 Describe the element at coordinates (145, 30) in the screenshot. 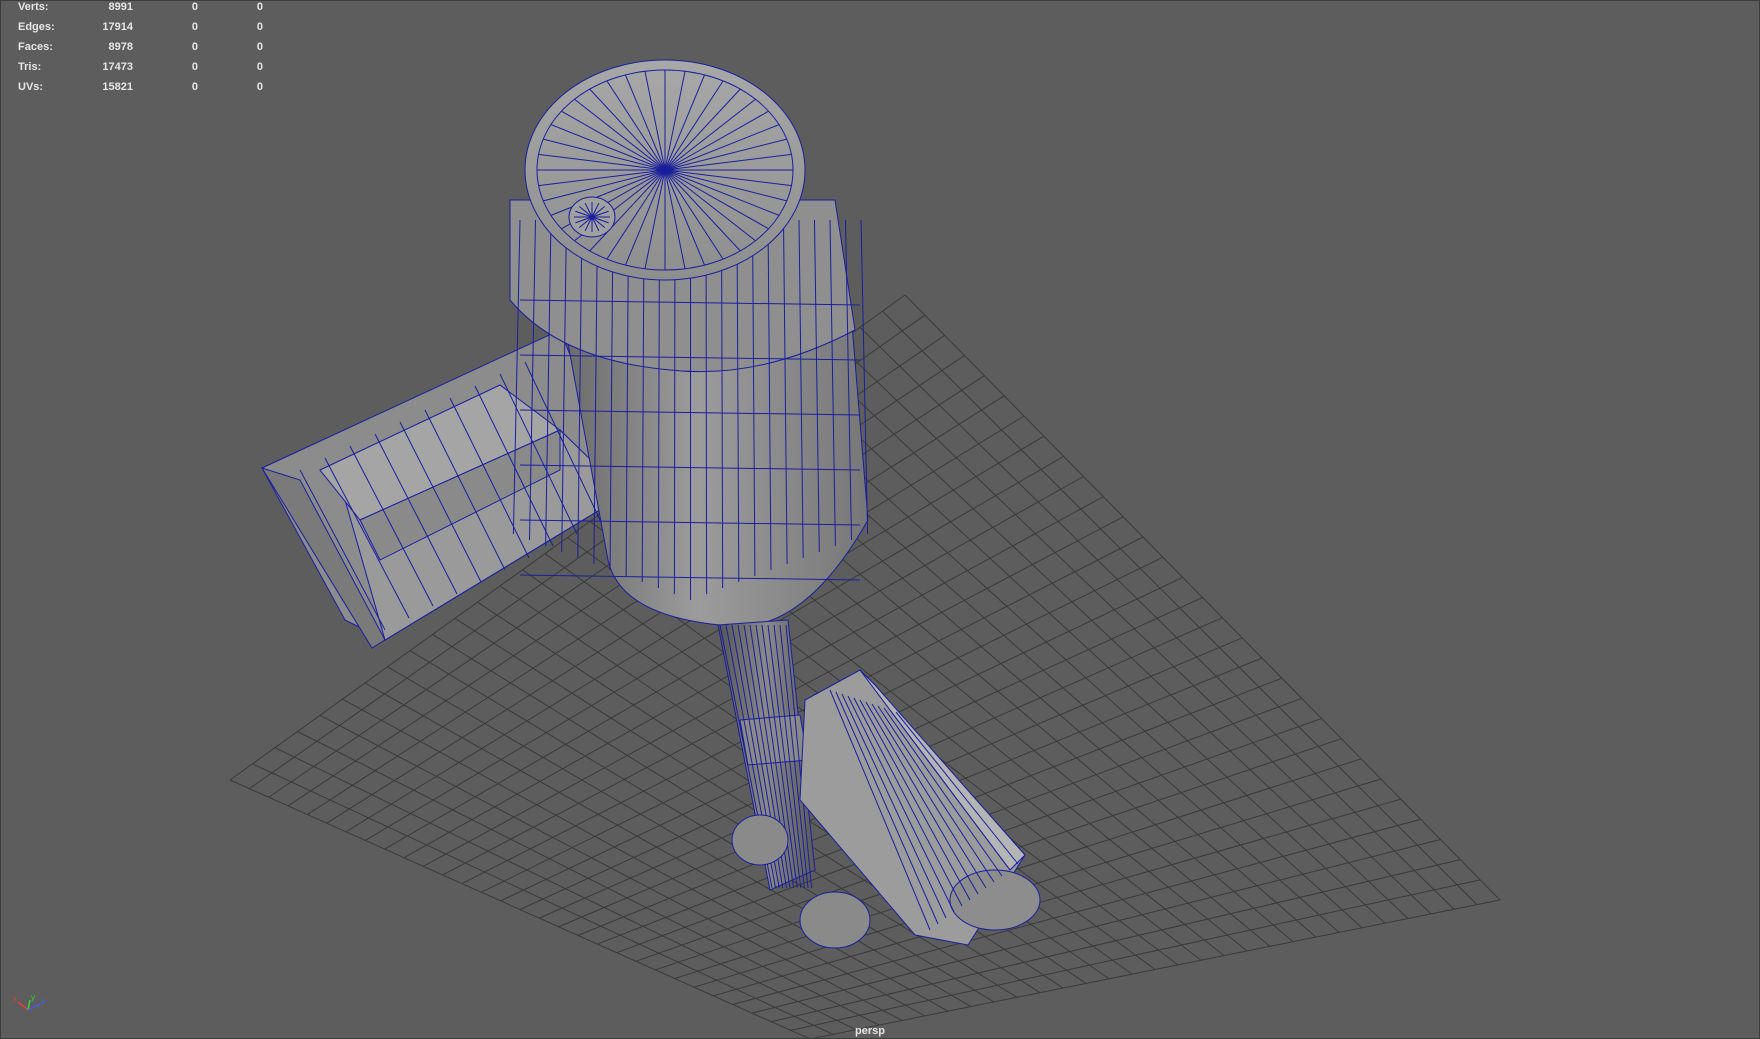

I see `hud-row: Edges: 17914 0 0` at that location.